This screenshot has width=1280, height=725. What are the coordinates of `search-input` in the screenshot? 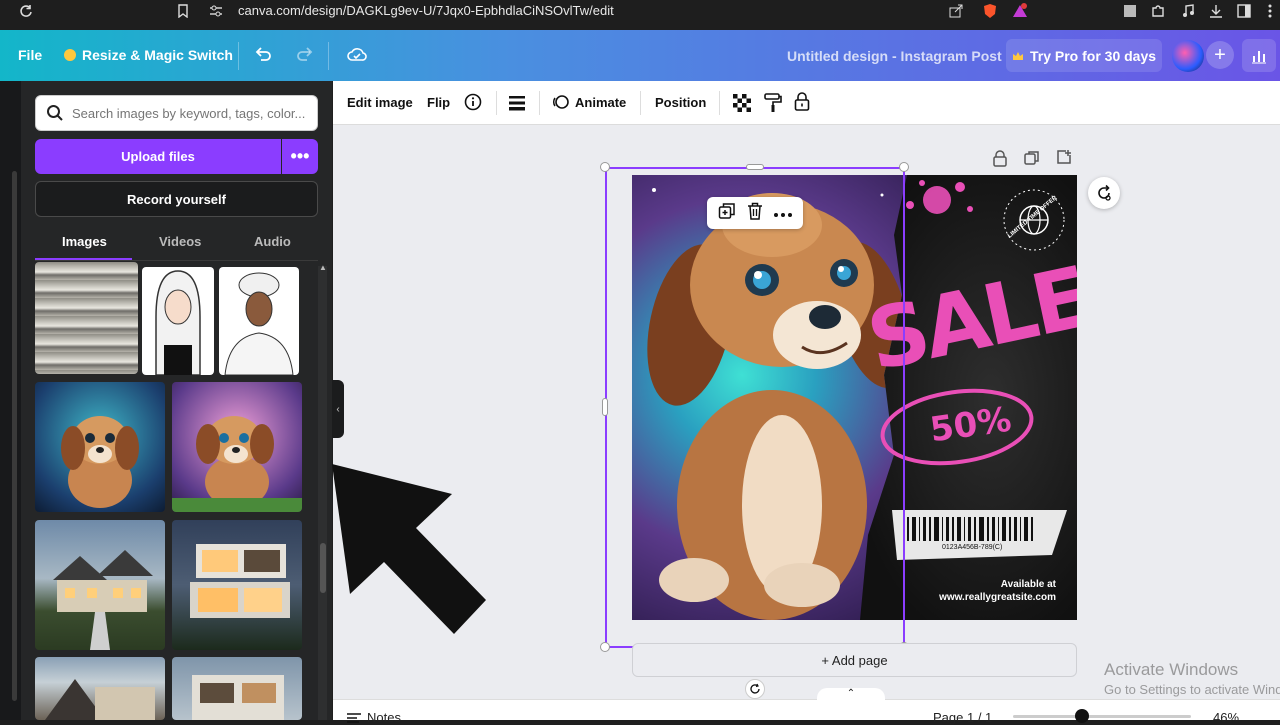 It's located at (192, 113).